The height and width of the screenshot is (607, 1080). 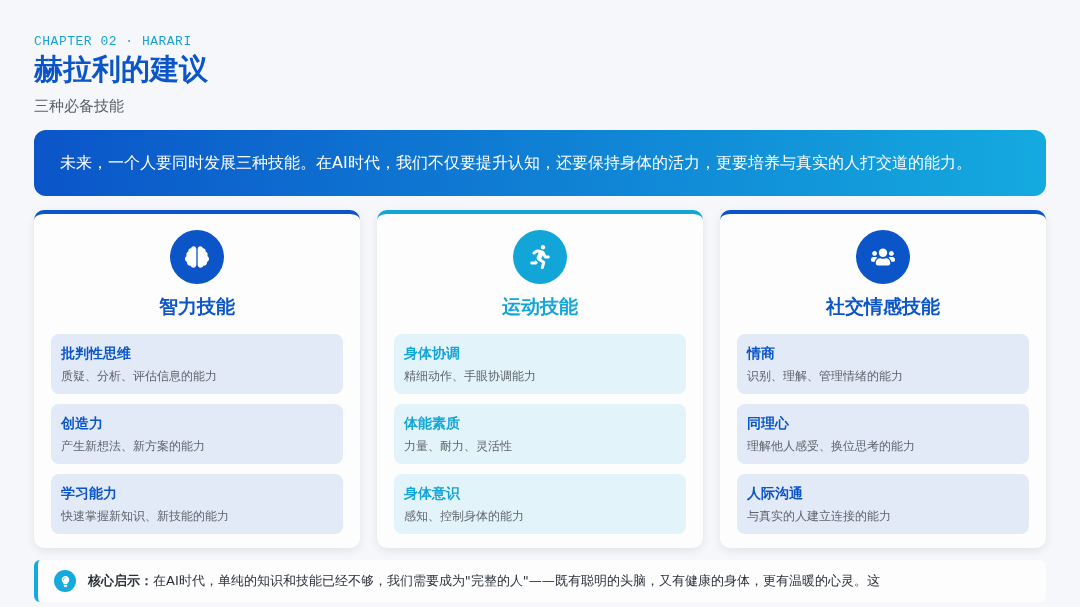 I want to click on card-title: 运动技能, so click(x=540, y=306).